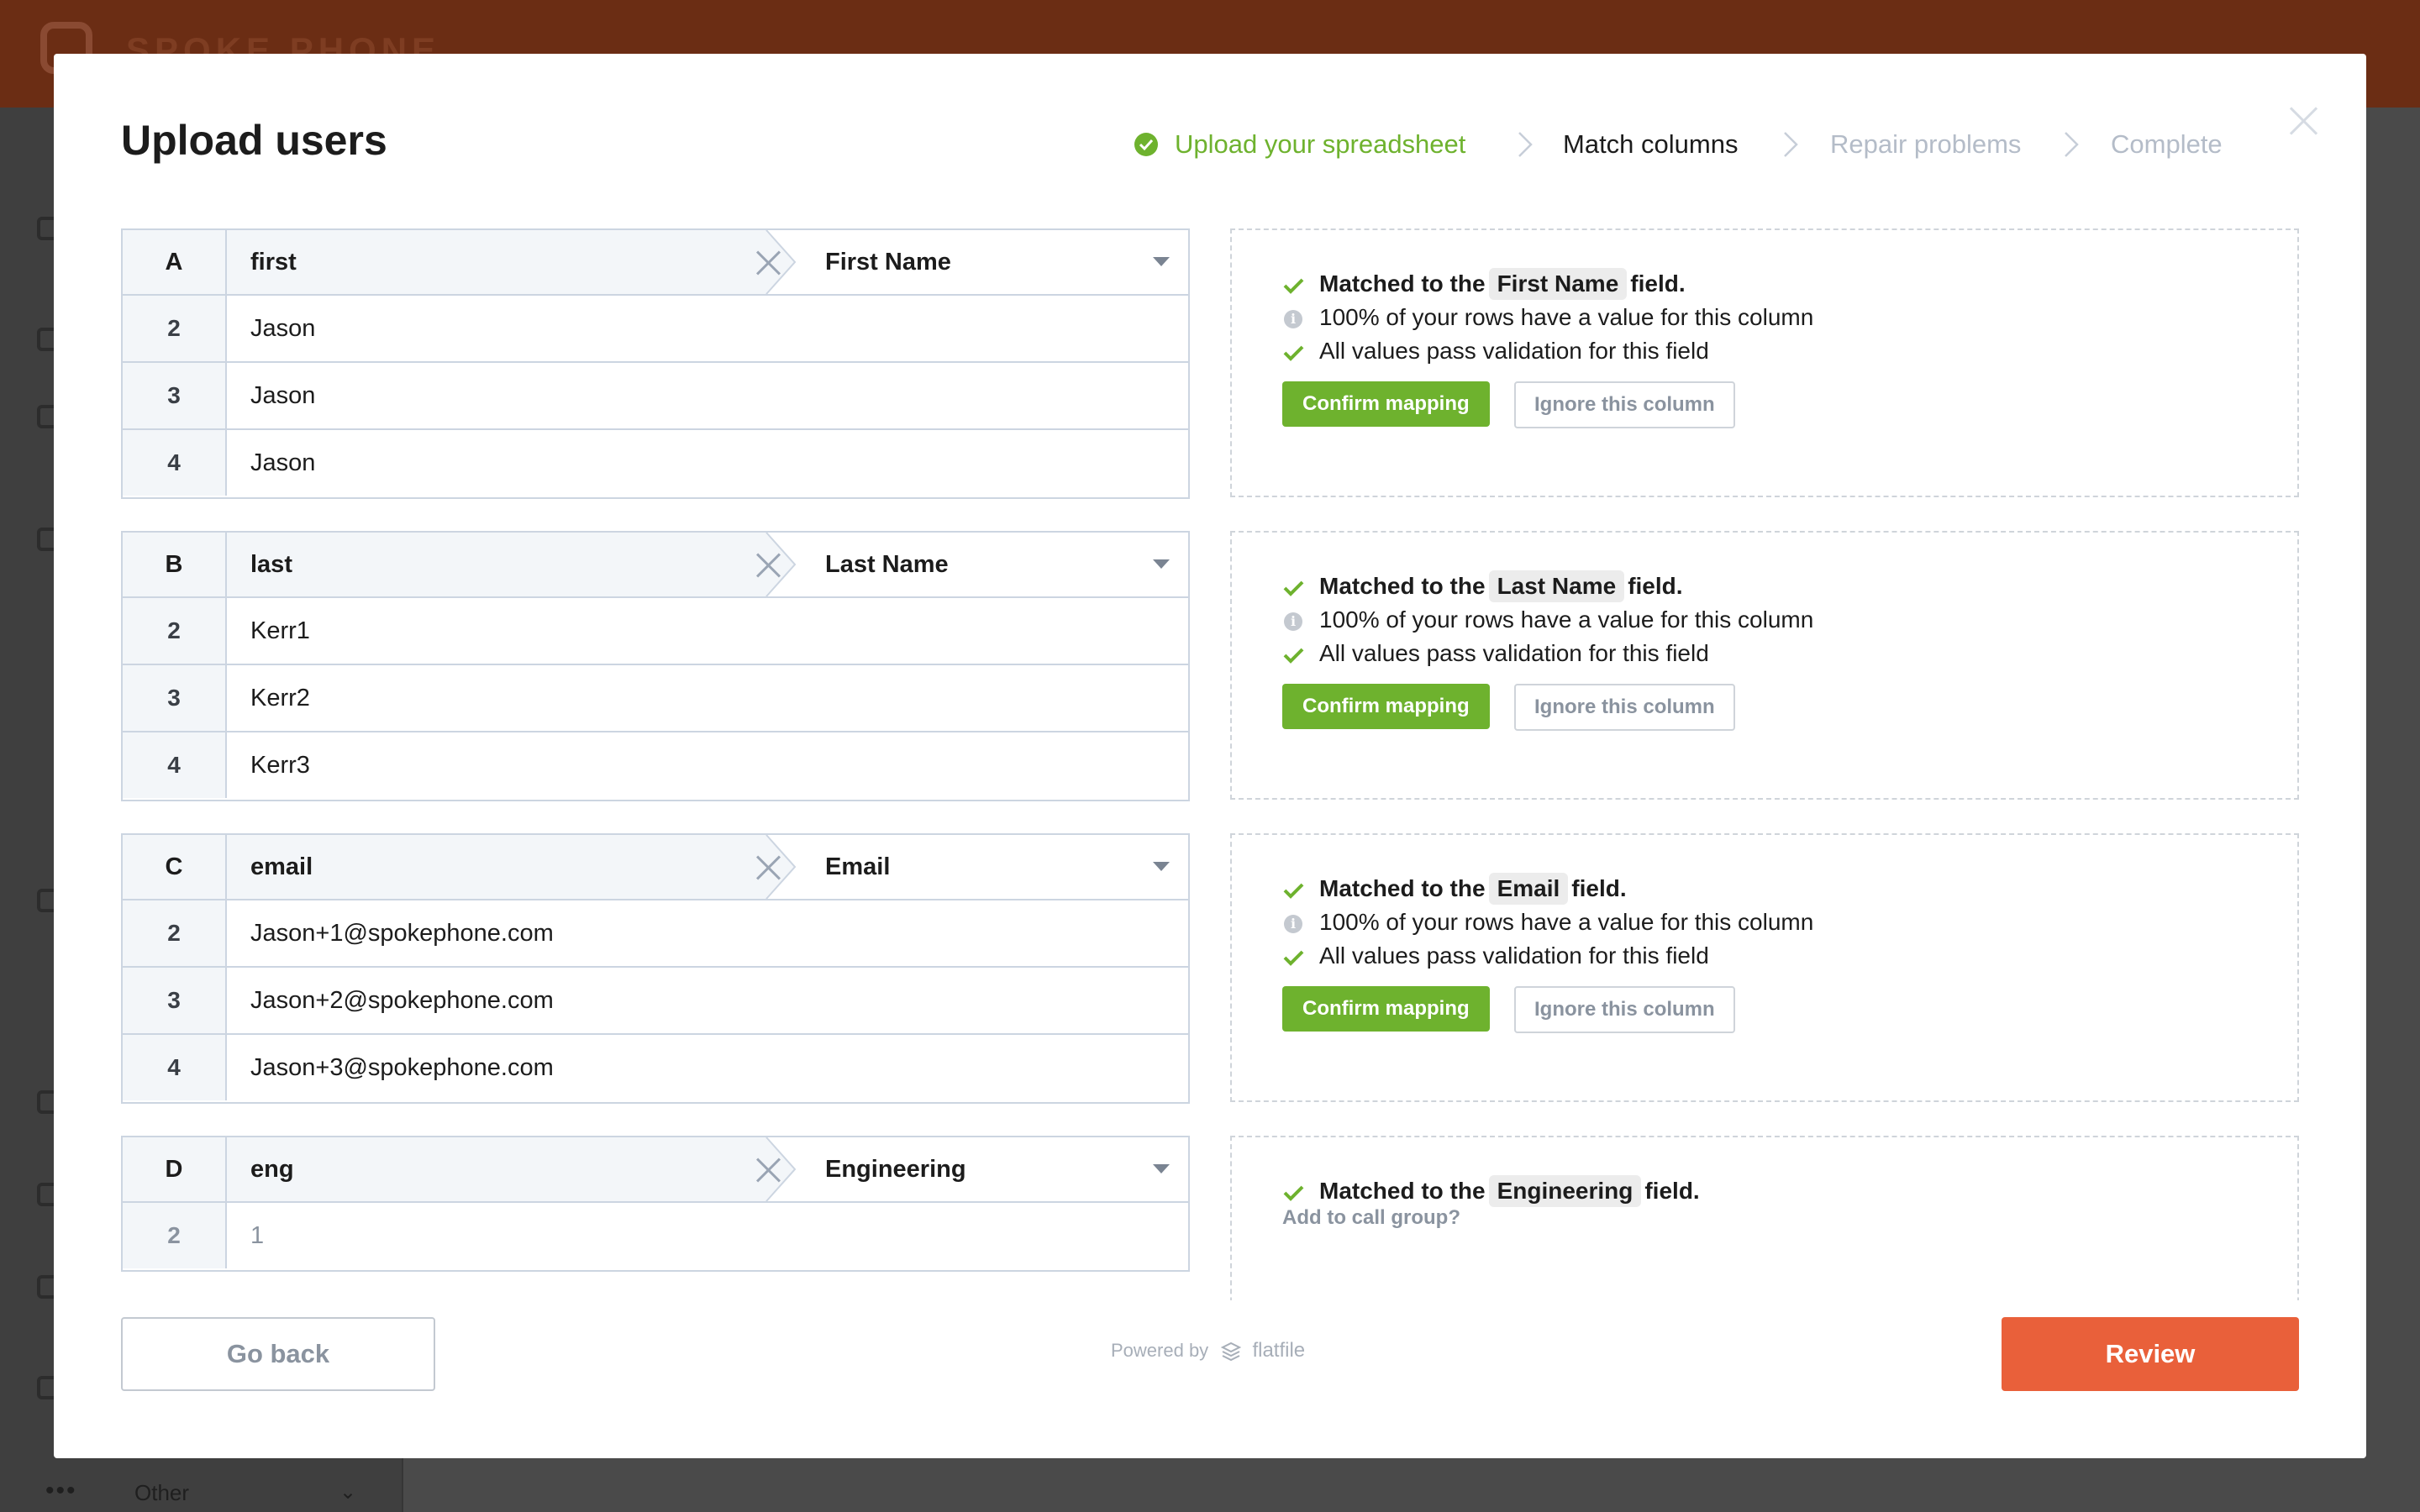  Describe the element at coordinates (656, 1236) in the screenshot. I see `table-row: 2 1` at that location.